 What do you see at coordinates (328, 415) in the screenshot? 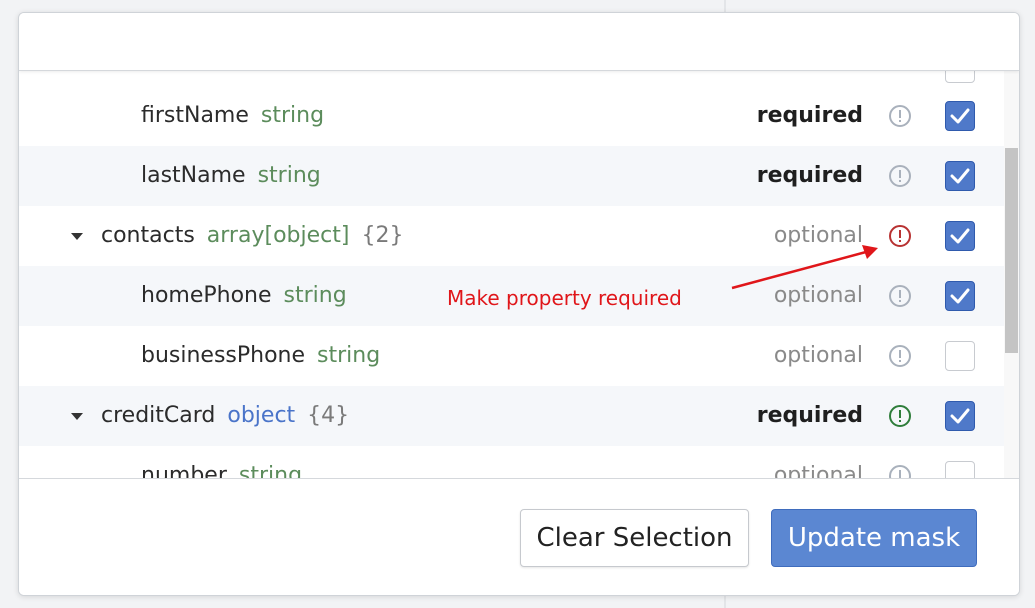
I see `child-count: {4}` at bounding box center [328, 415].